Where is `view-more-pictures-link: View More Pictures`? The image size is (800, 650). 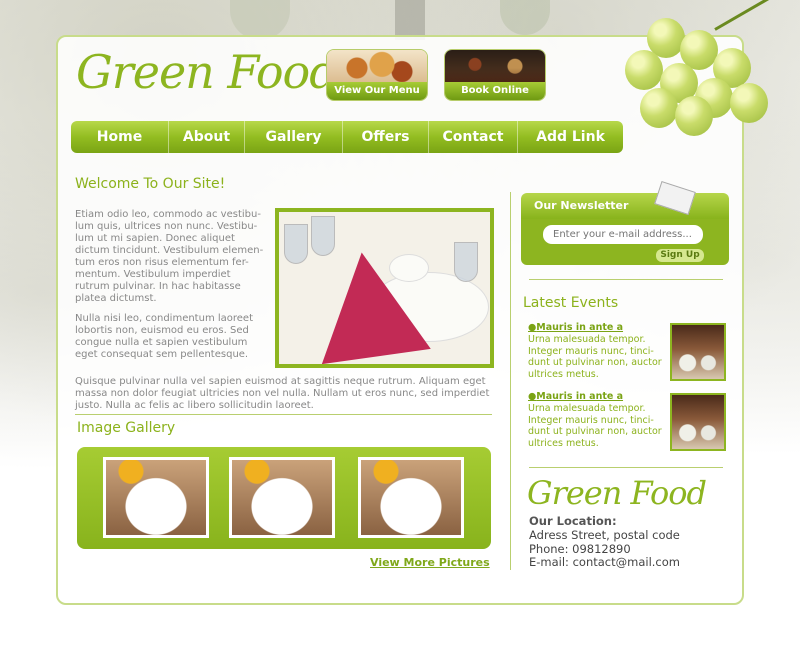
view-more-pictures-link: View More Pictures is located at coordinates (430, 562).